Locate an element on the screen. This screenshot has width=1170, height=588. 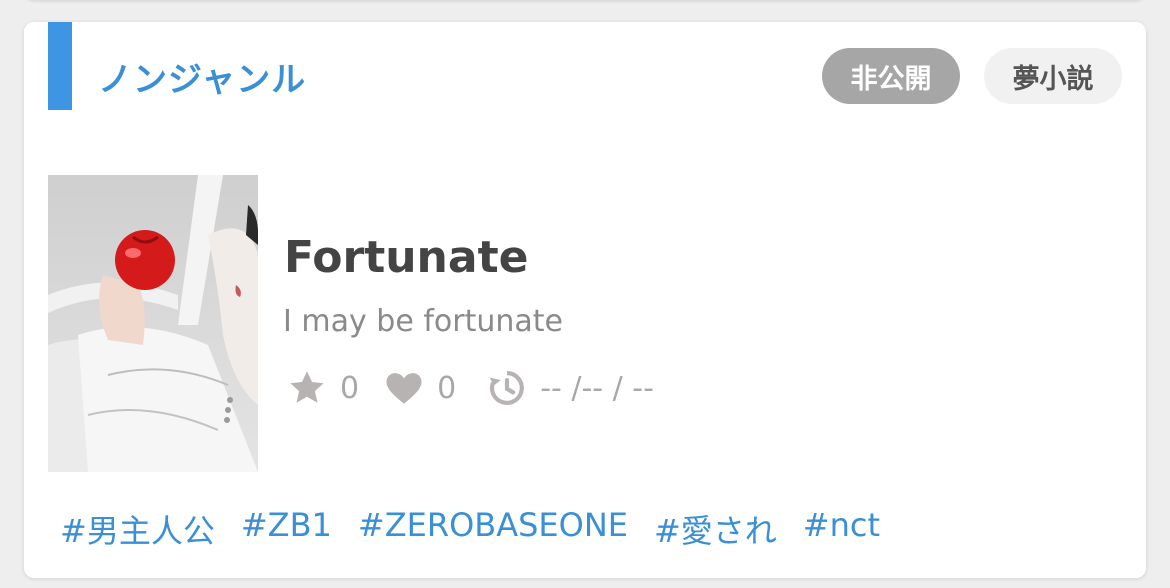
genre-accent-bar is located at coordinates (60, 66).